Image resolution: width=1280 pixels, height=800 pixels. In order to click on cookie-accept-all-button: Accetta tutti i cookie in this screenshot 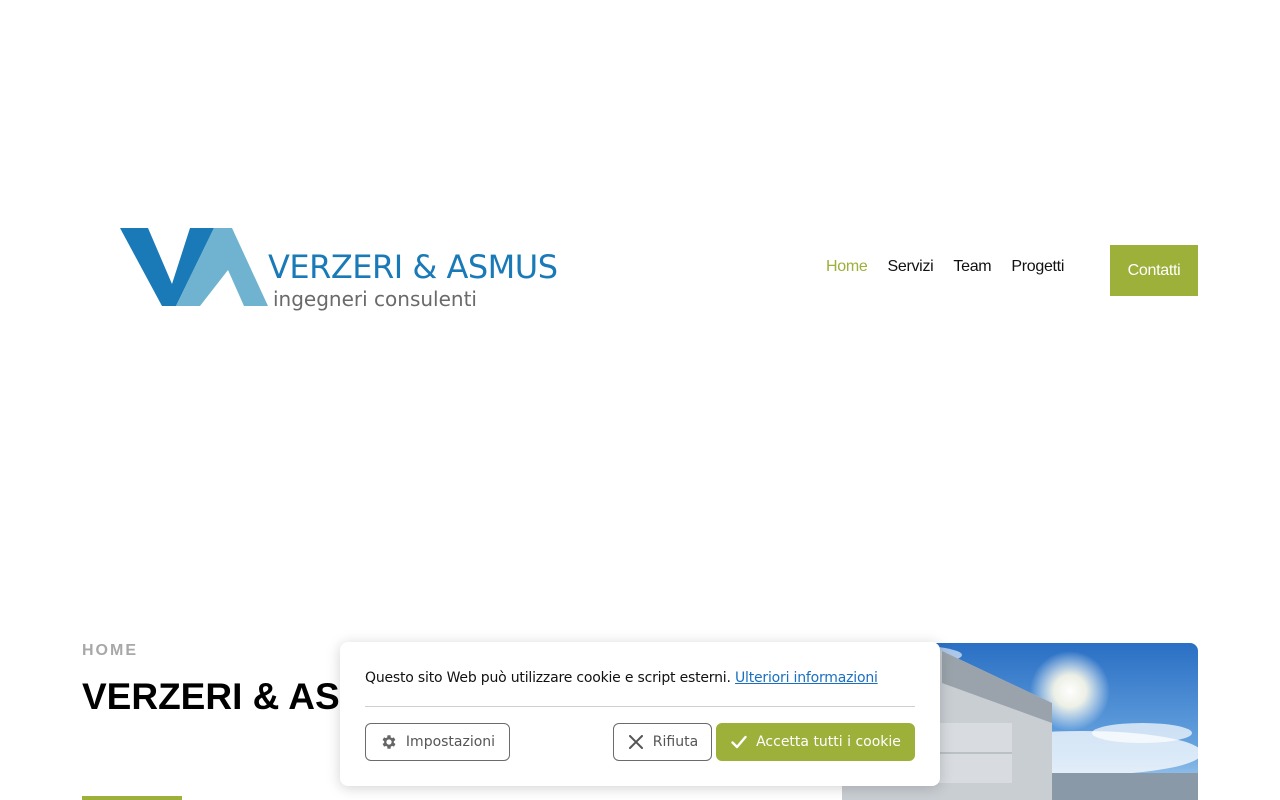, I will do `click(815, 742)`.